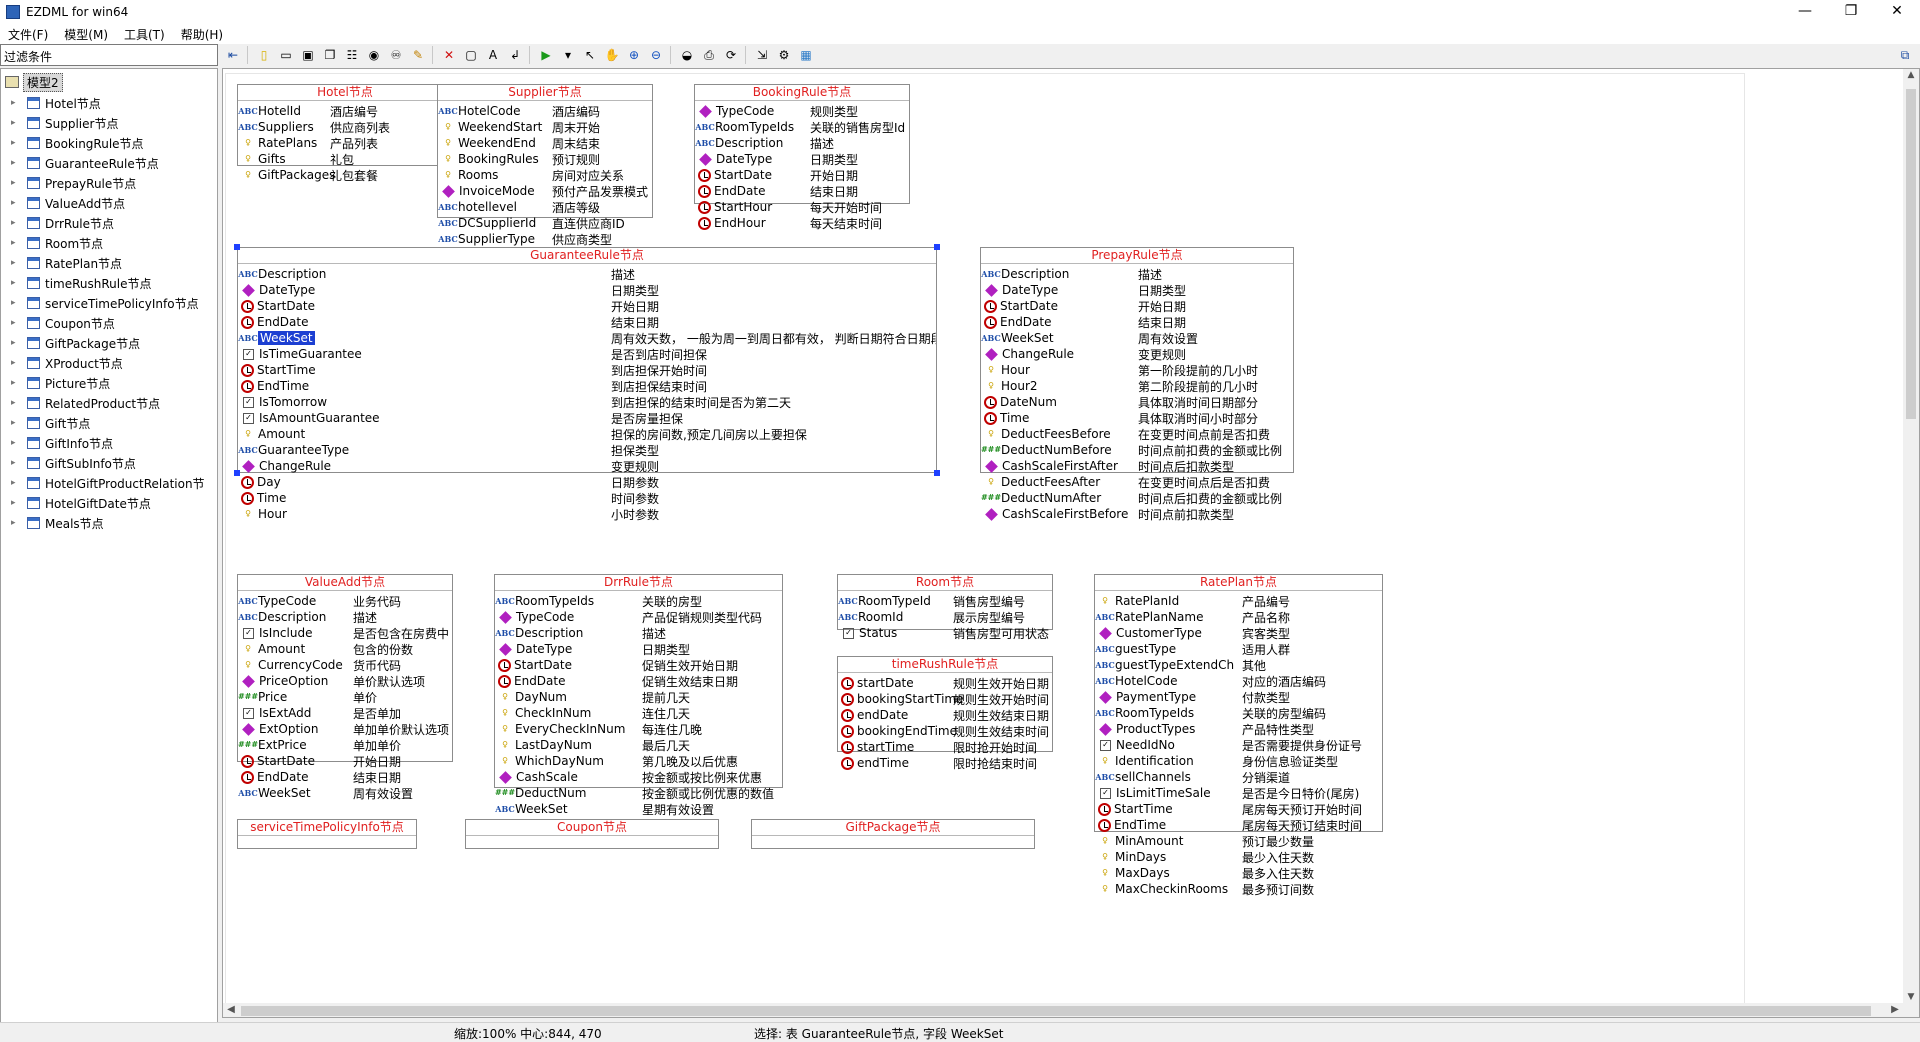  What do you see at coordinates (587, 418) in the screenshot?
I see `field-row: ✓IsAmountGuarantee是否房量担保` at bounding box center [587, 418].